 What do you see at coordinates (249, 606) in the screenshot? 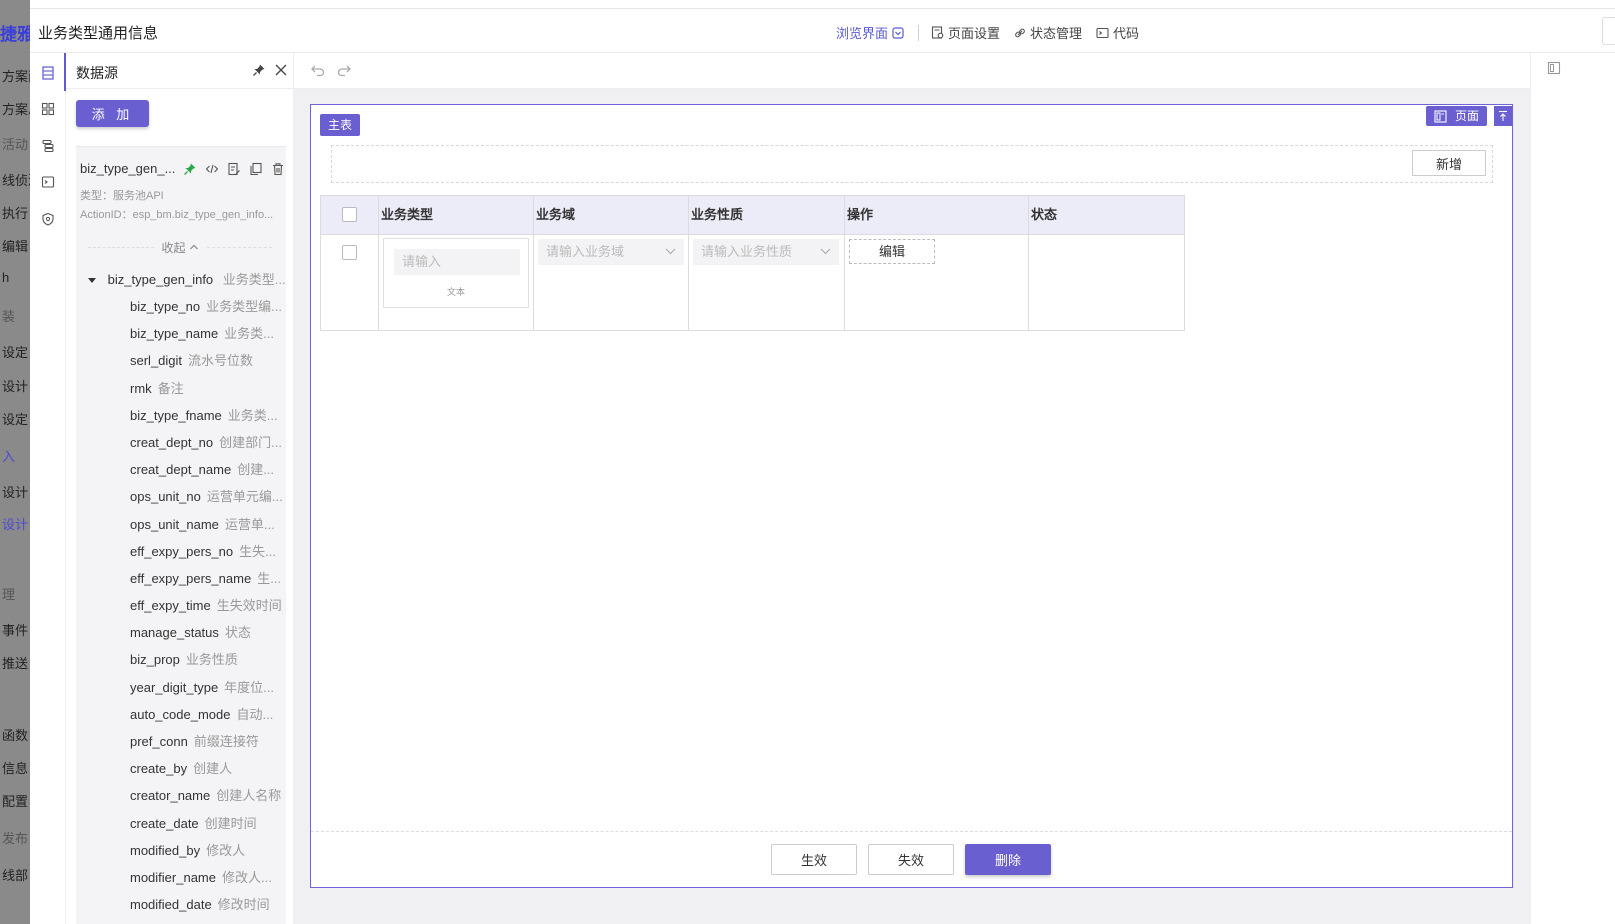
I see `field-description: 生失效时间` at bounding box center [249, 606].